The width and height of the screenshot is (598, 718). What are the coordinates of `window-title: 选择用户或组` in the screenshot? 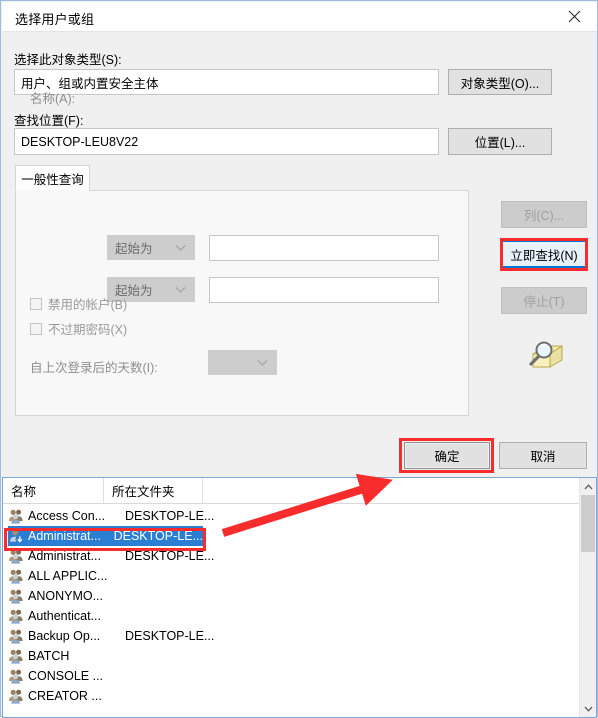 It's located at (55, 19).